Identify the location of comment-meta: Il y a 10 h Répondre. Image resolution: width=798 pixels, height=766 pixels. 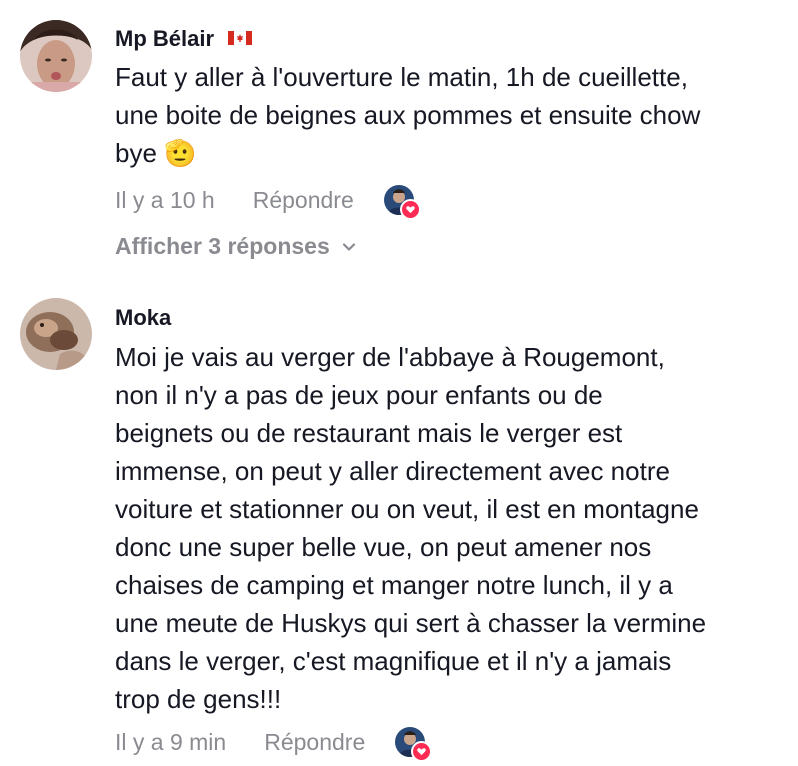
(268, 200).